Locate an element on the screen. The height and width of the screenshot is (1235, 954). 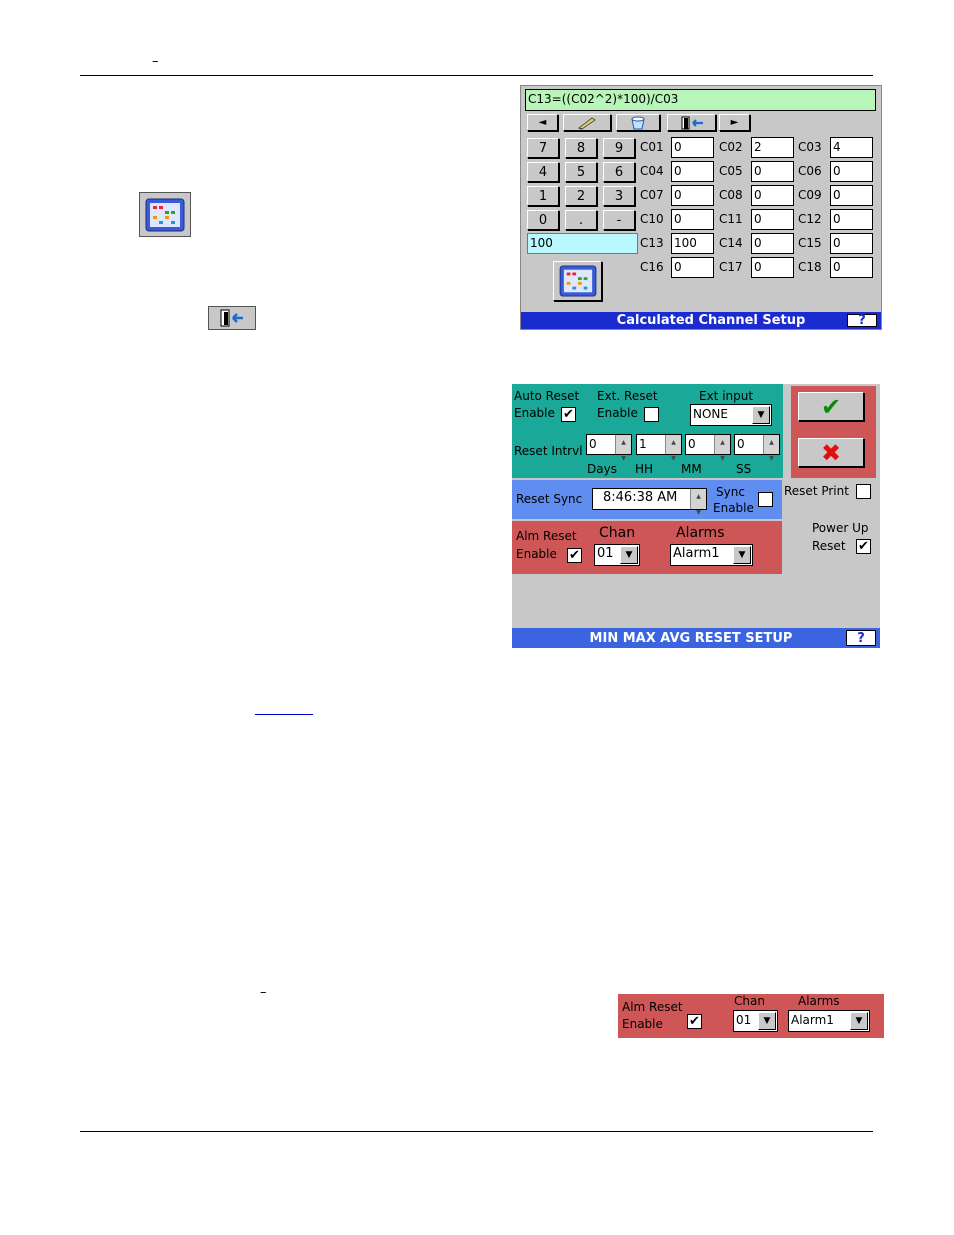
channel-label: C07 is located at coordinates (652, 195).